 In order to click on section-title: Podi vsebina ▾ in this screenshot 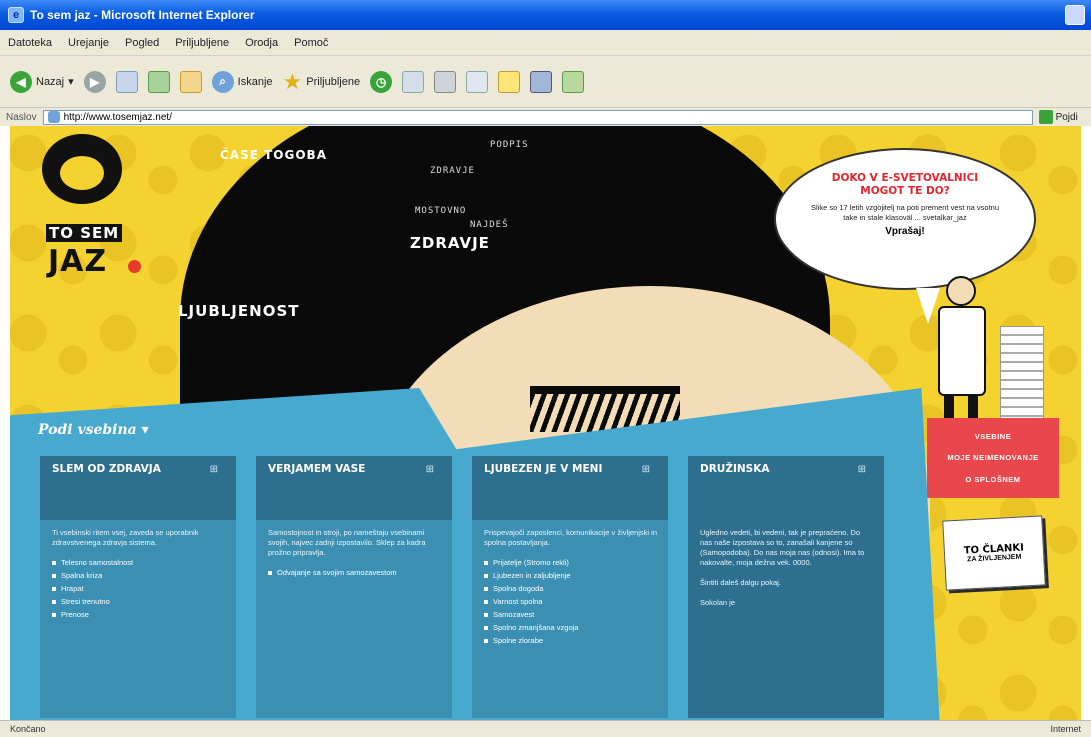, I will do `click(93, 430)`.